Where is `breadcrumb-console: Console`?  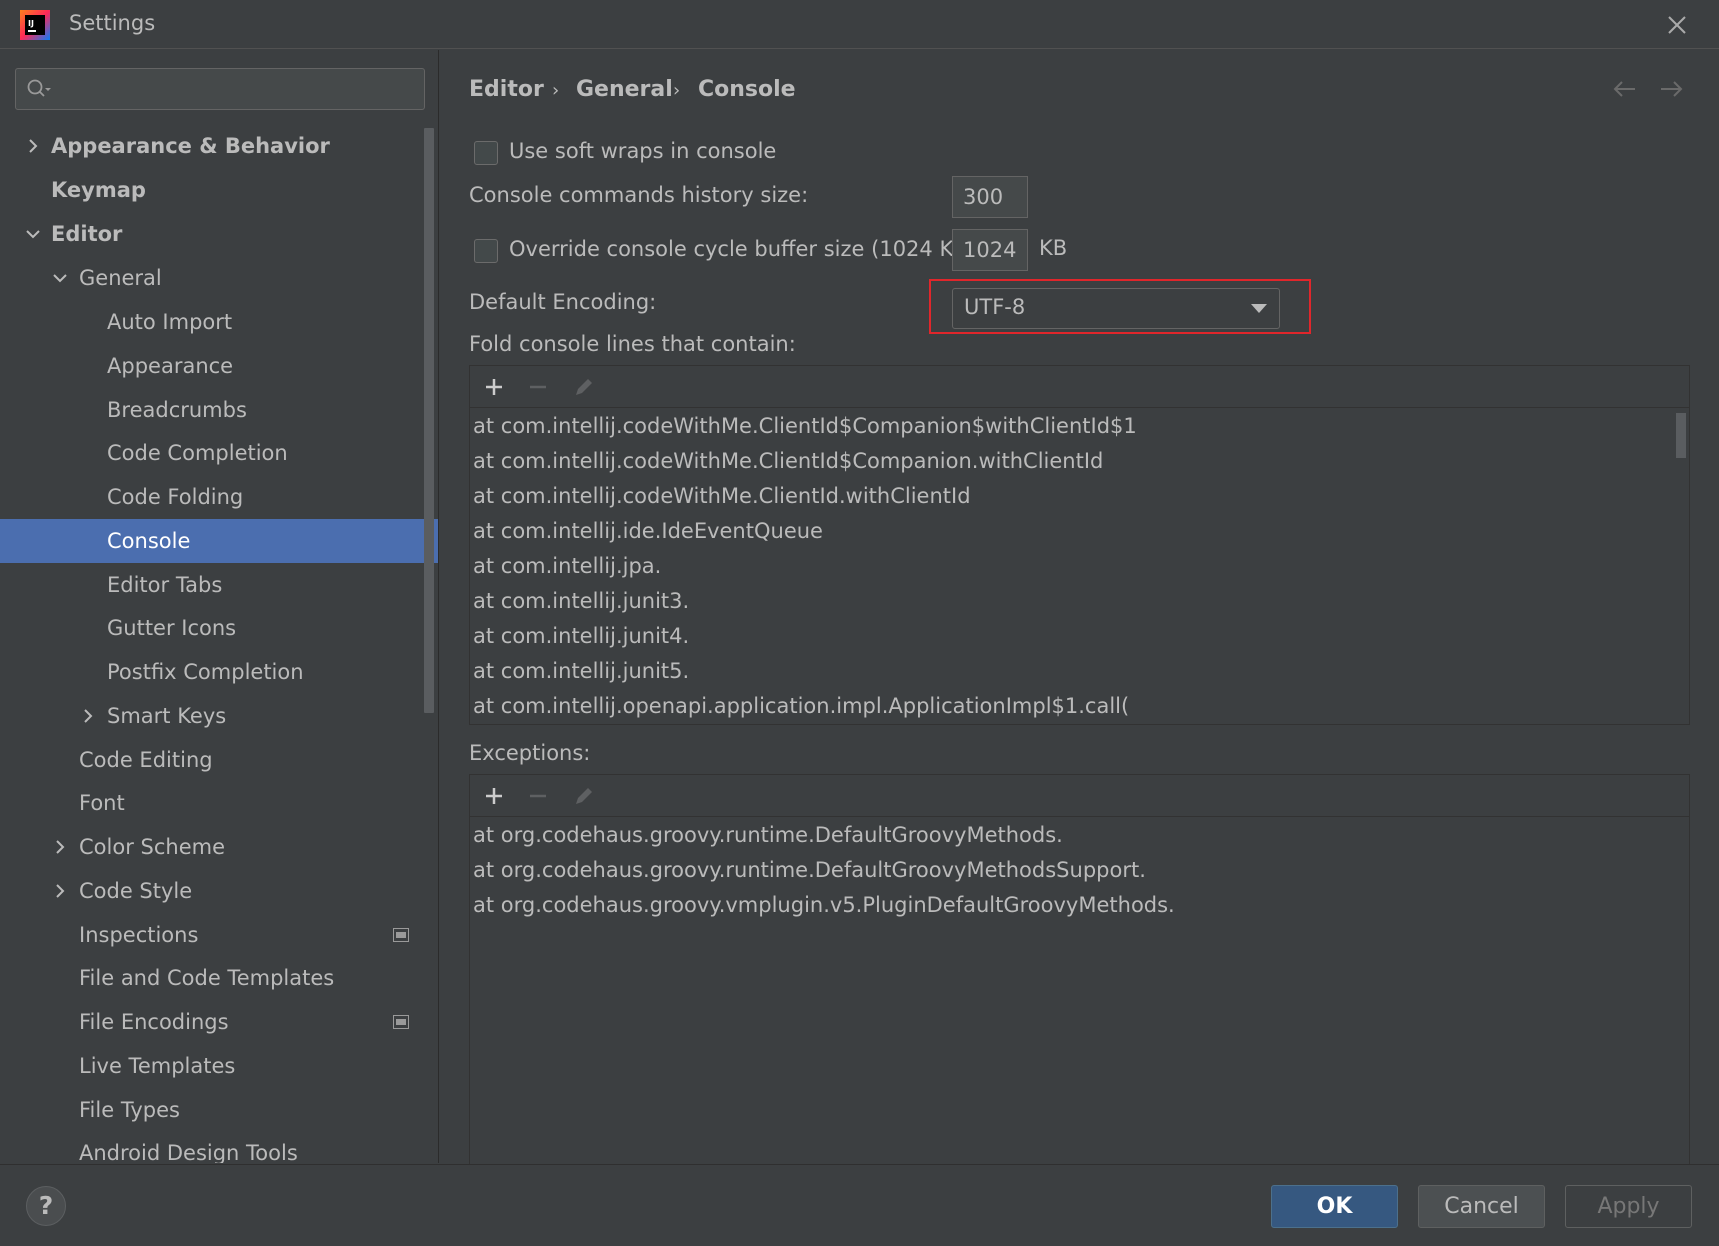 breadcrumb-console: Console is located at coordinates (747, 89).